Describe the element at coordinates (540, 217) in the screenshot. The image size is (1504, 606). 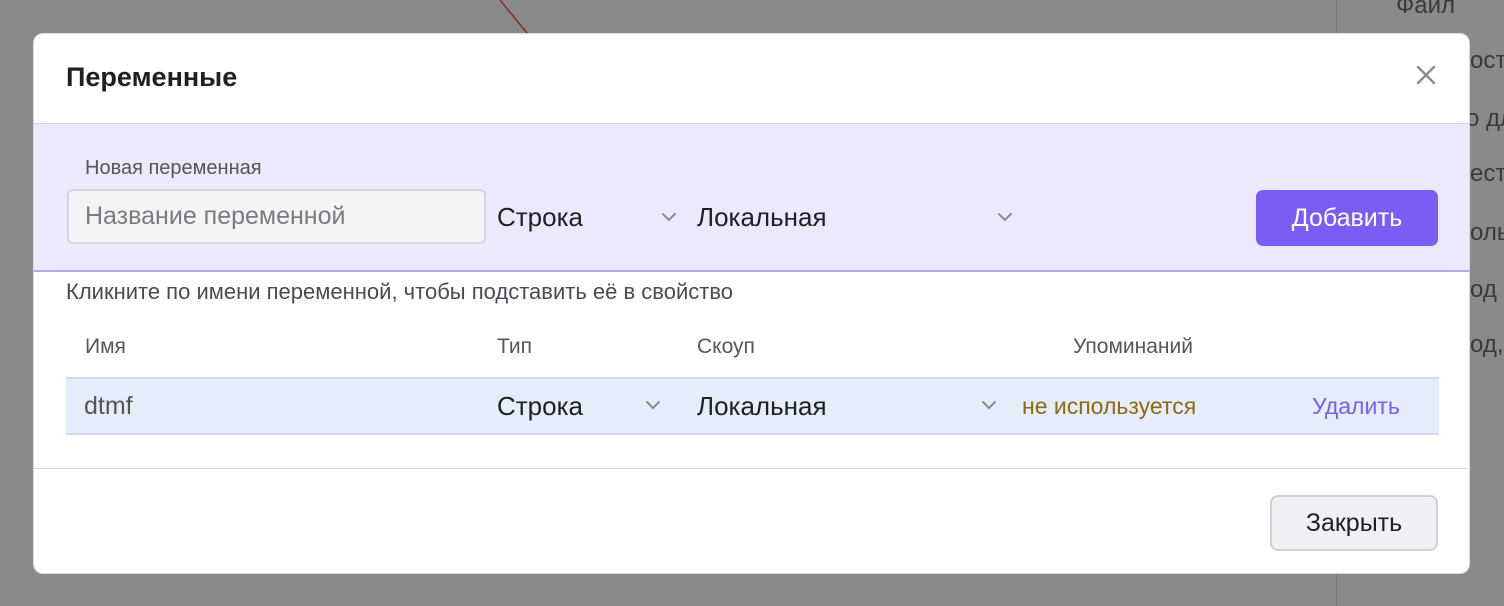
I see `new-variable-type-value: Строка` at that location.